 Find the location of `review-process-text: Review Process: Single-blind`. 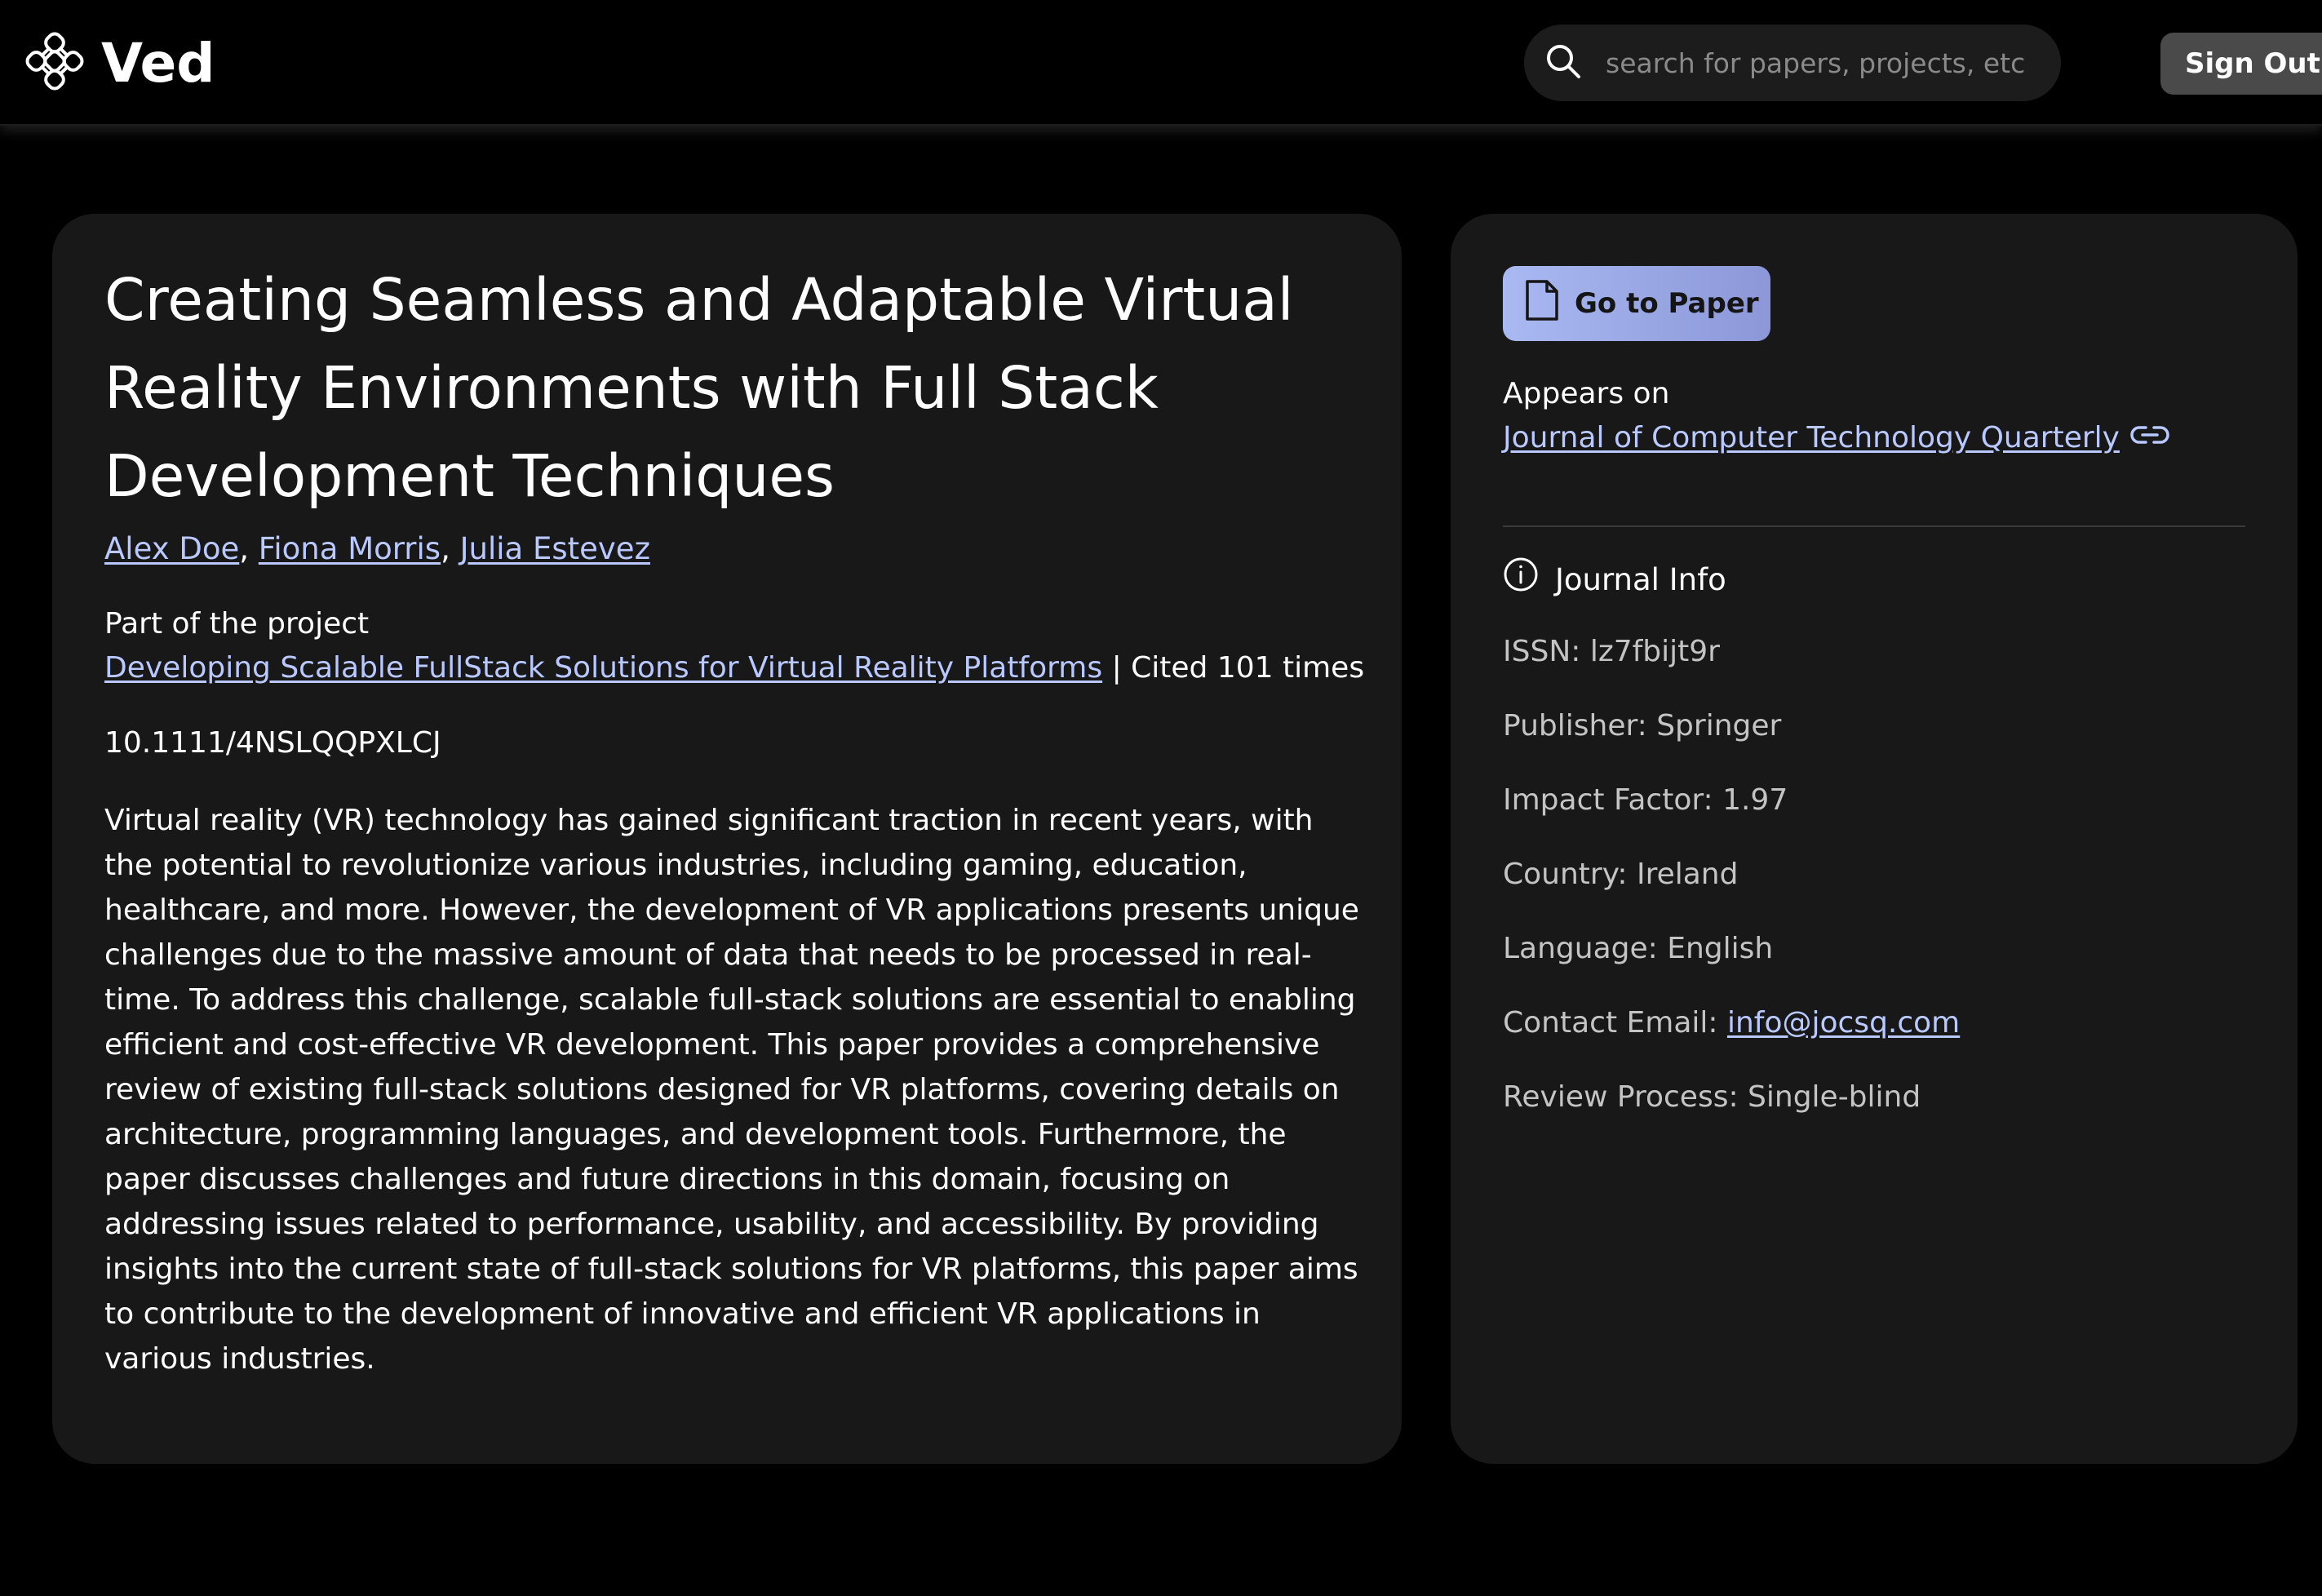

review-process-text: Review Process: Single-blind is located at coordinates (1712, 1097).